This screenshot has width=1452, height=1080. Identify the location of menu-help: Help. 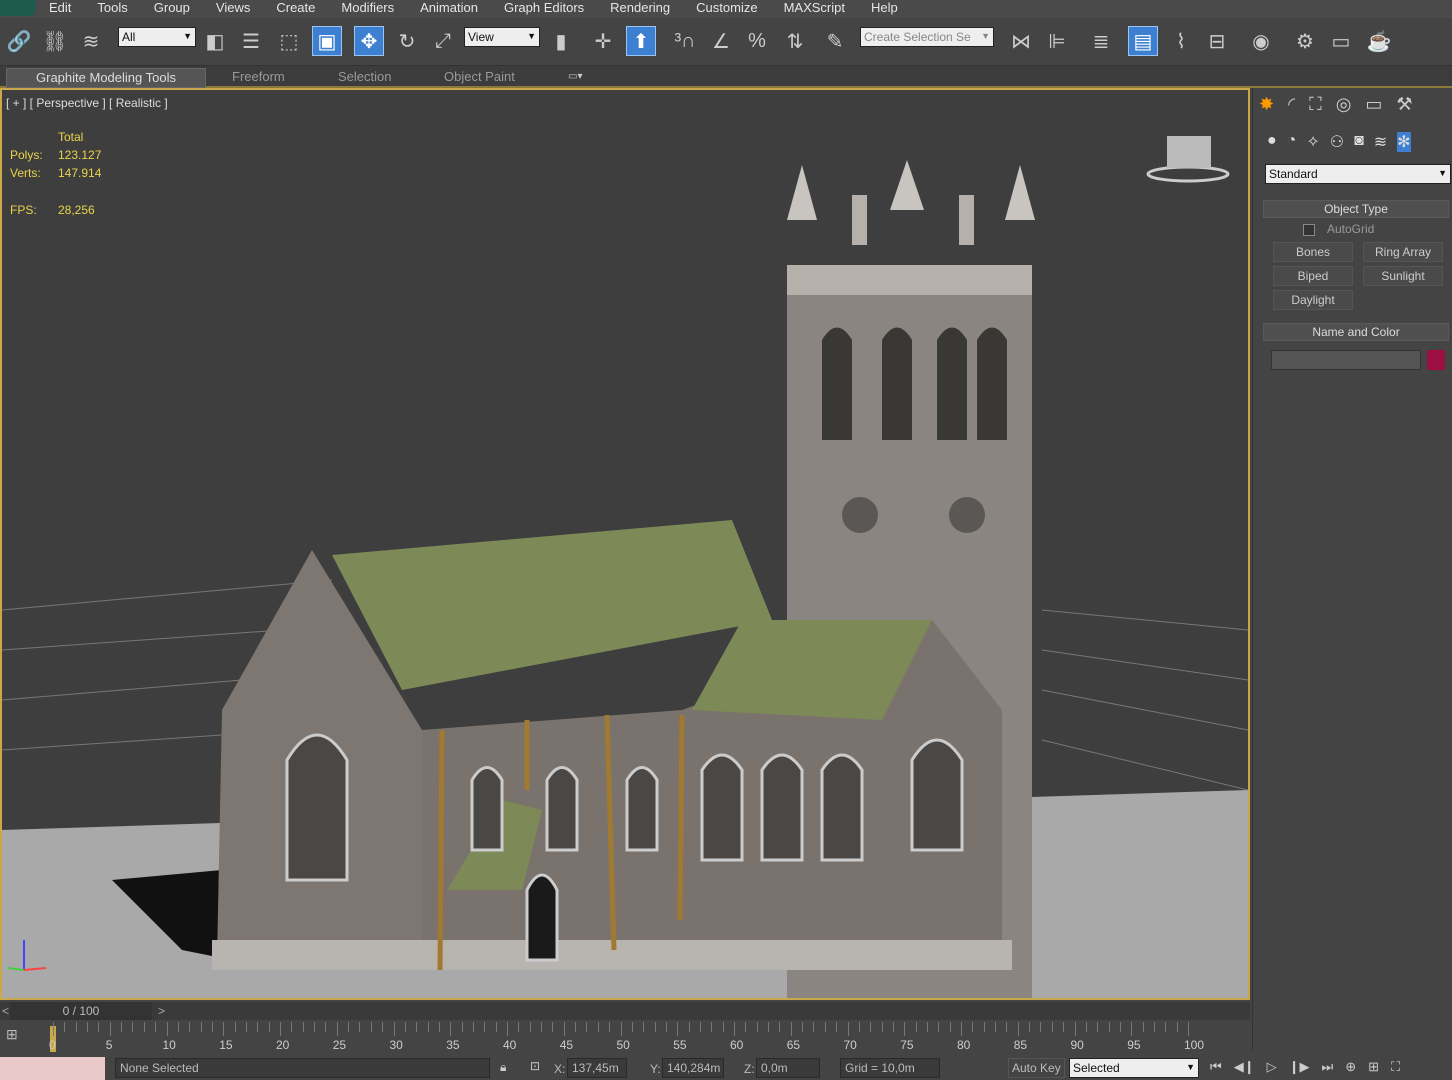
(884, 9).